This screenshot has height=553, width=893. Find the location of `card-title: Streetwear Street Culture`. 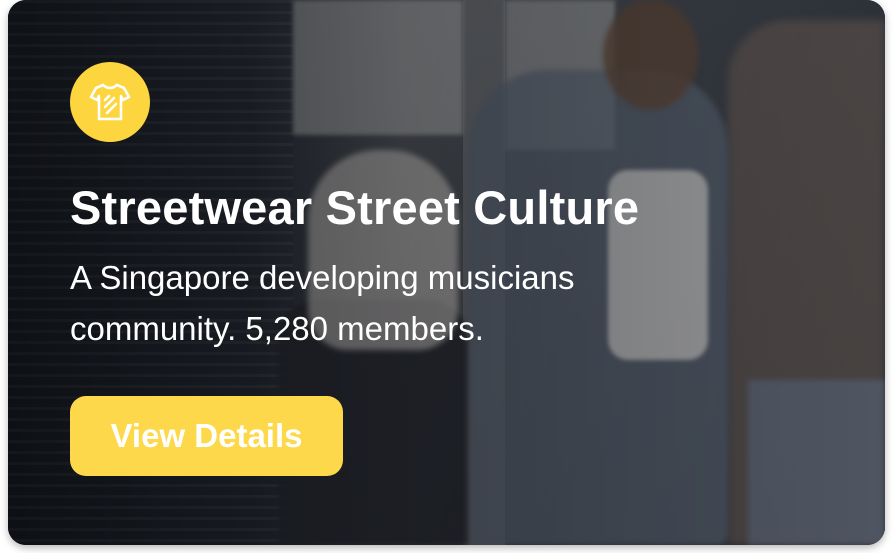

card-title: Streetwear Street Culture is located at coordinates (355, 207).